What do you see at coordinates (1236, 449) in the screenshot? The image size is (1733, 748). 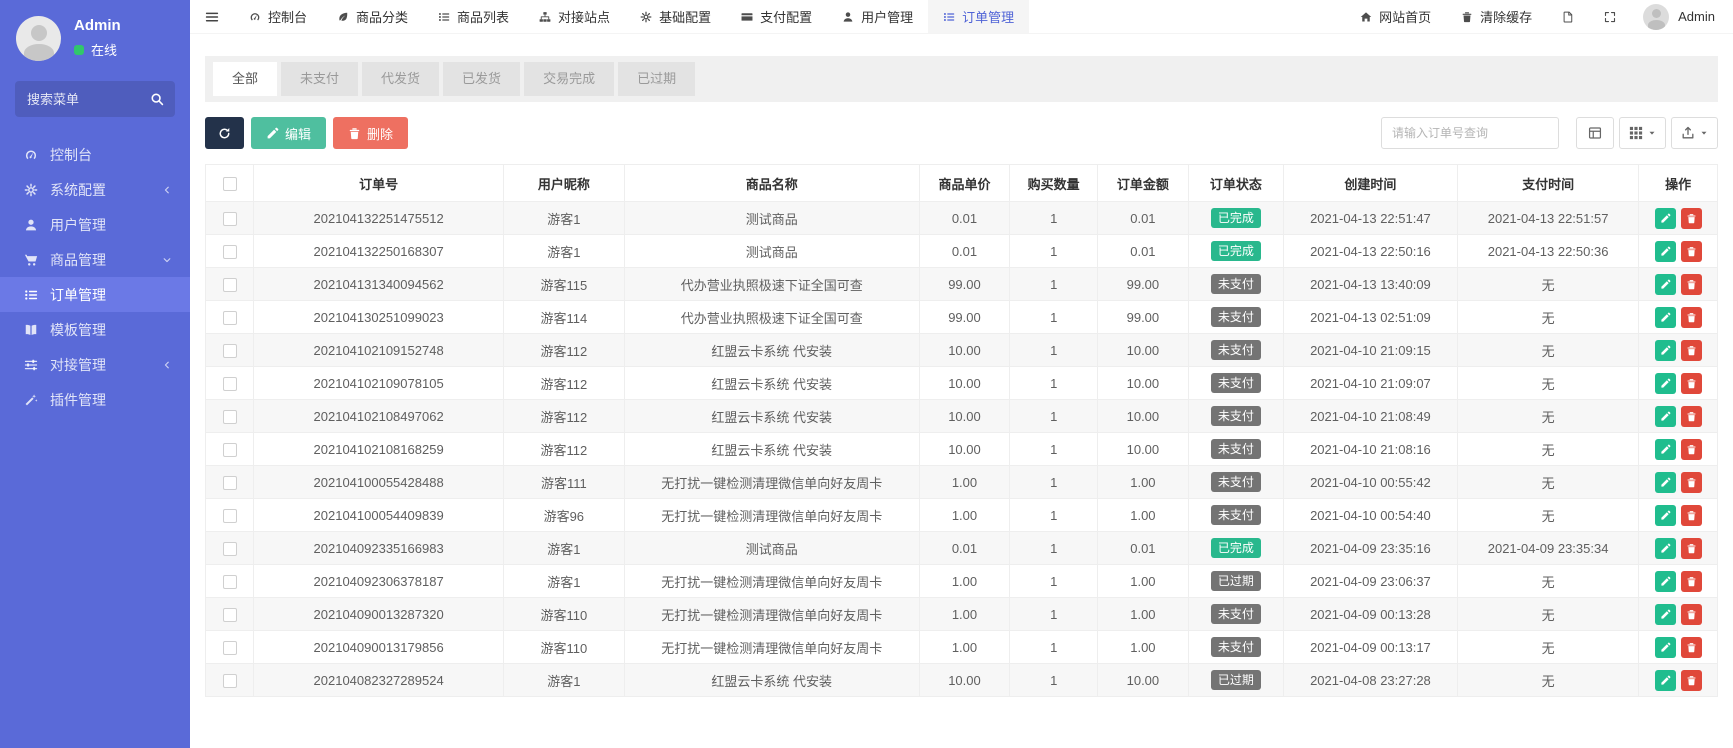 I see `status-cell: 未支付` at bounding box center [1236, 449].